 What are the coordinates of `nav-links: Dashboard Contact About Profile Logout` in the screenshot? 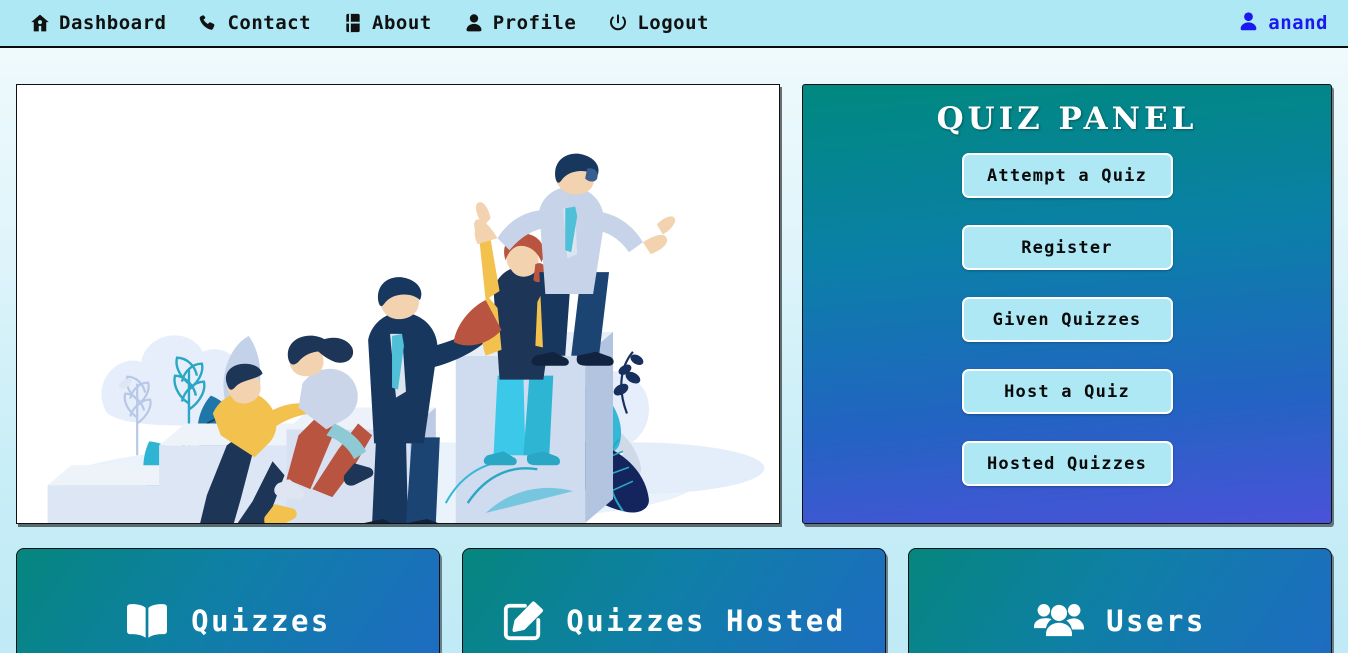 It's located at (369, 23).